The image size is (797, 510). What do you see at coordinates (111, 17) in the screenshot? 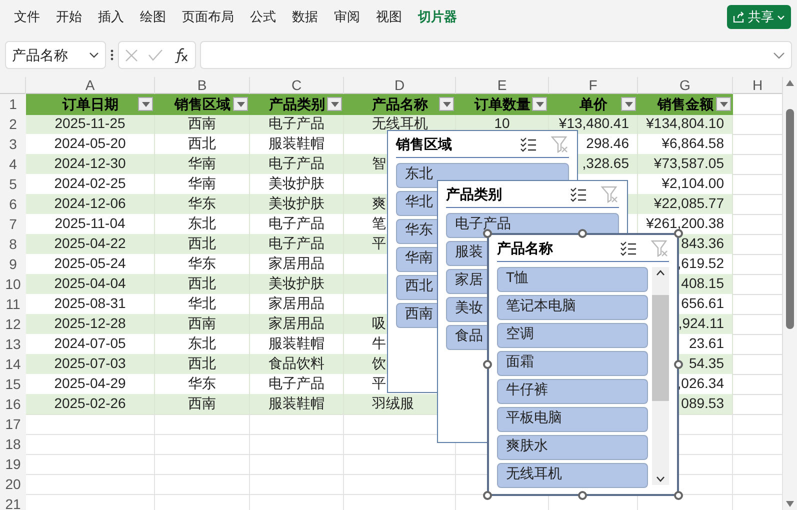
I see `menu-tab: 插入` at bounding box center [111, 17].